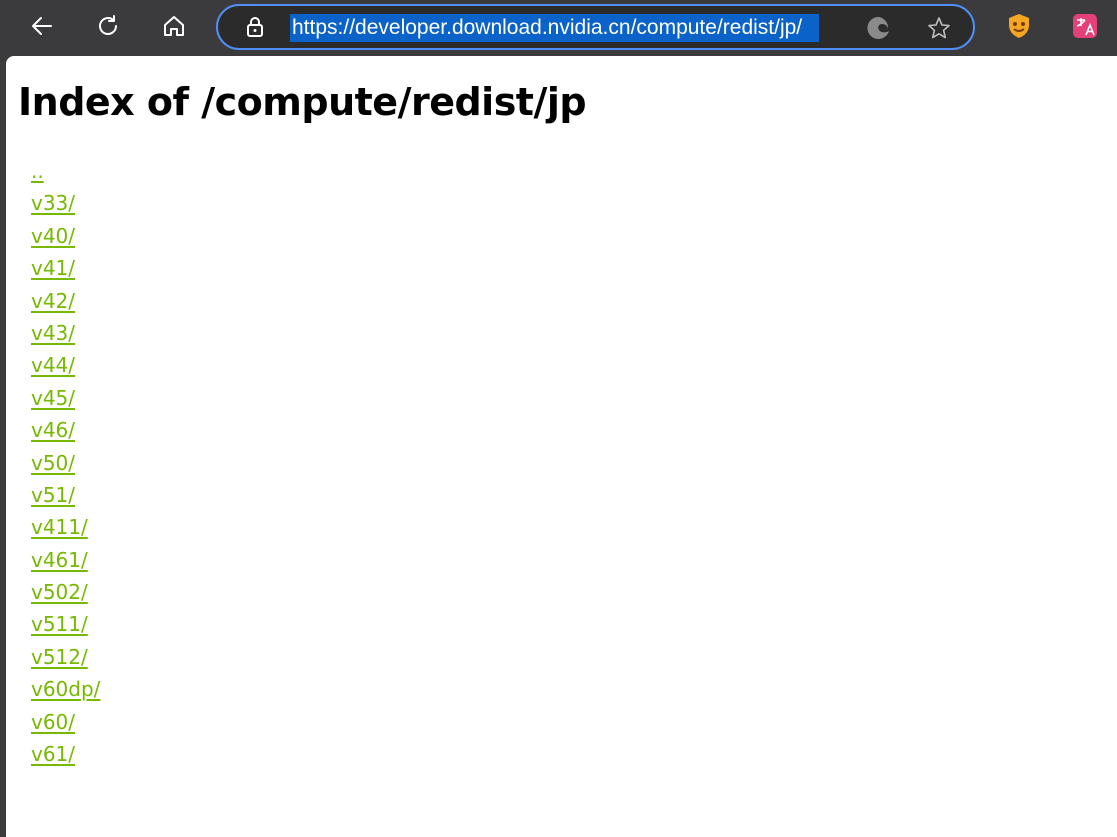 The width and height of the screenshot is (1117, 837). What do you see at coordinates (939, 28) in the screenshot?
I see `star-icon` at bounding box center [939, 28].